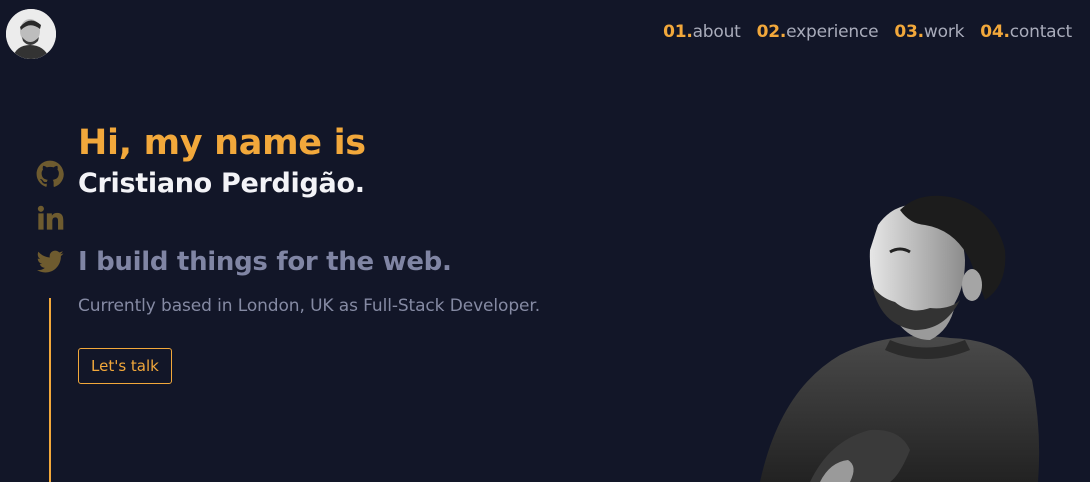 This screenshot has height=482, width=1090. Describe the element at coordinates (1040, 32) in the screenshot. I see `nav-label: contact` at that location.